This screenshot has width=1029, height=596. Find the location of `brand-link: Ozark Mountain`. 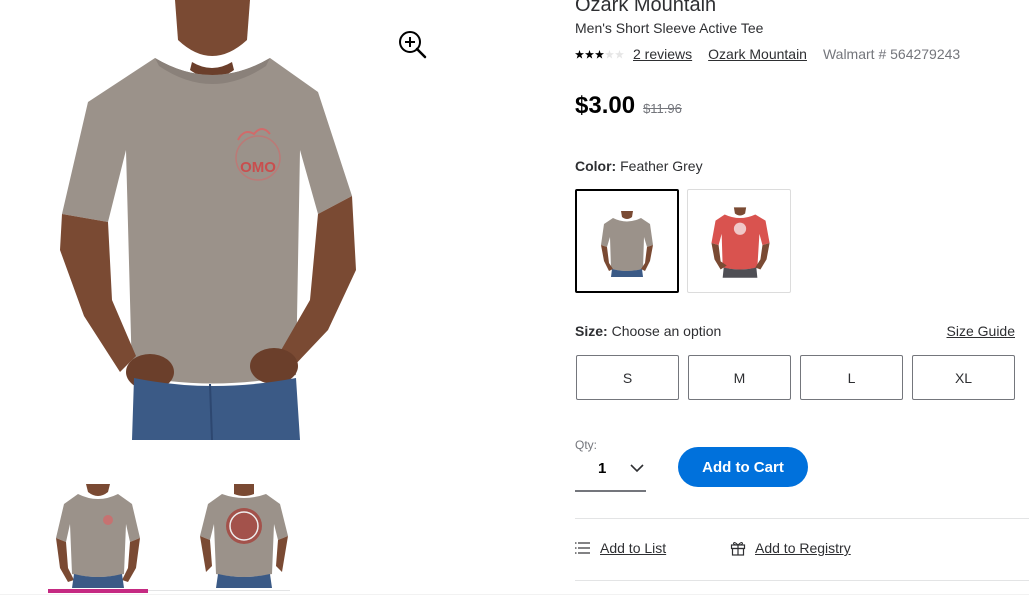

brand-link: Ozark Mountain is located at coordinates (757, 54).